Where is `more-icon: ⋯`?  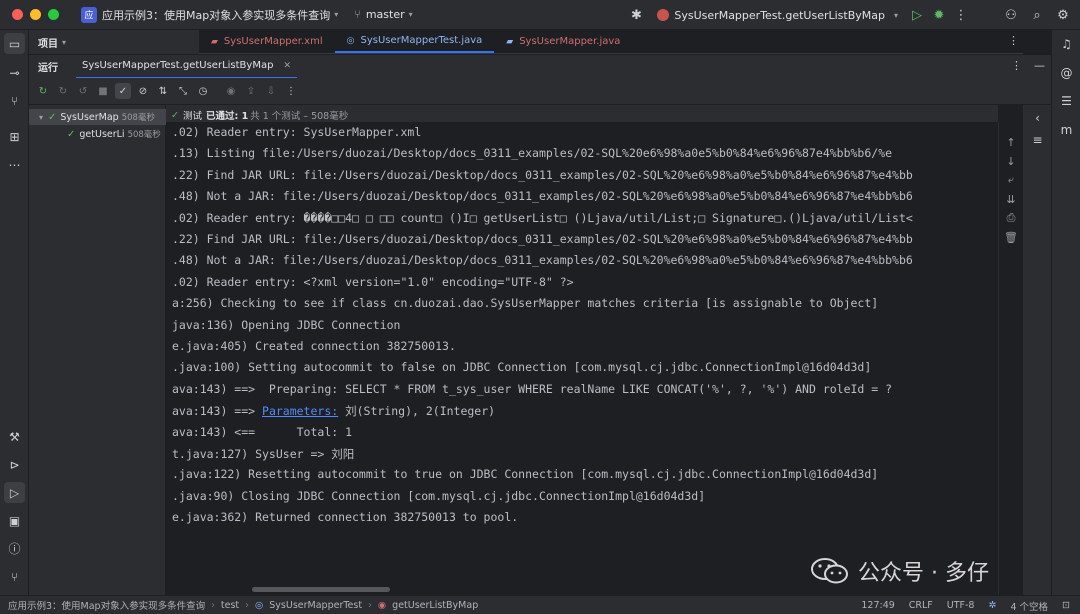
more-icon: ⋯ is located at coordinates (14, 164).